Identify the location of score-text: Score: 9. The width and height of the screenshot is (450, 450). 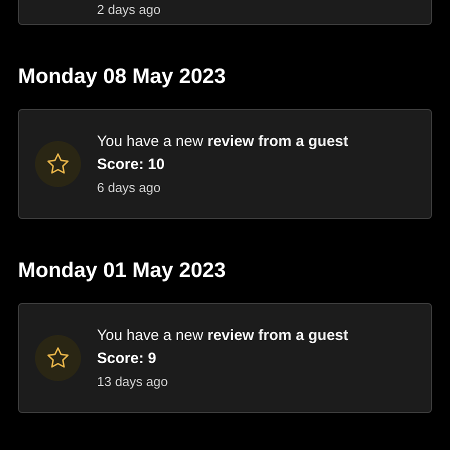
(127, 358).